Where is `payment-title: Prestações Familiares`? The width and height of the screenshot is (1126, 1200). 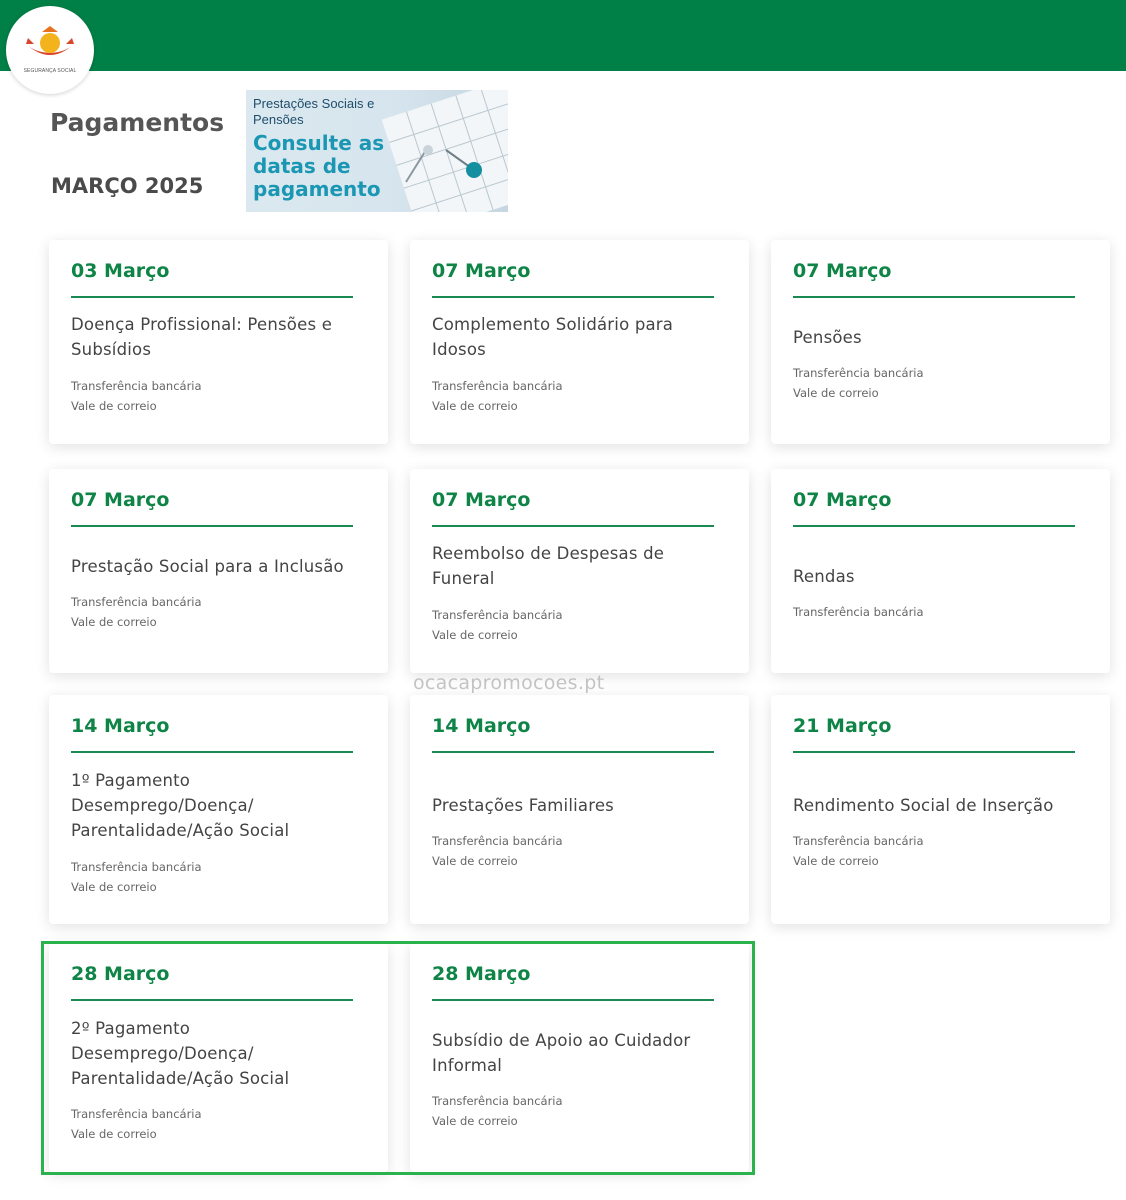
payment-title: Prestações Familiares is located at coordinates (523, 805).